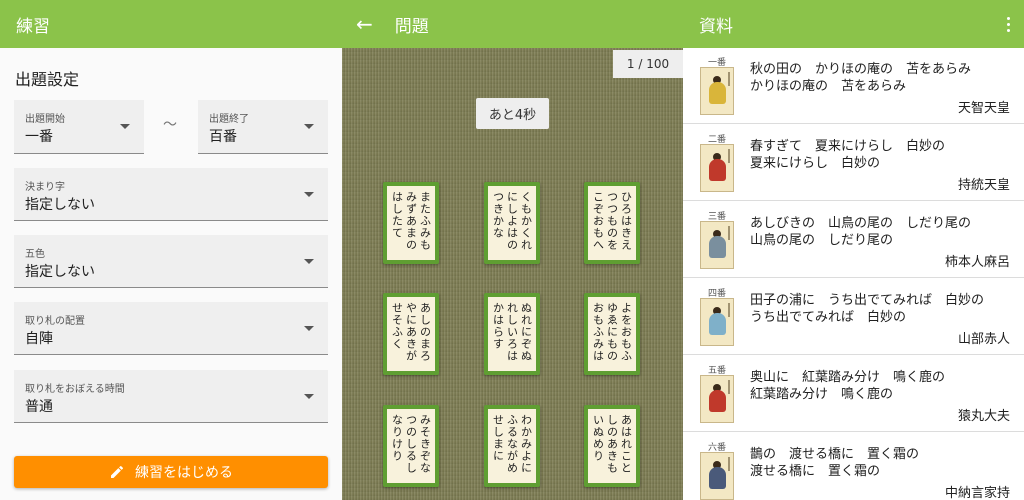  I want to click on section-title: 出題設定, so click(47, 79).